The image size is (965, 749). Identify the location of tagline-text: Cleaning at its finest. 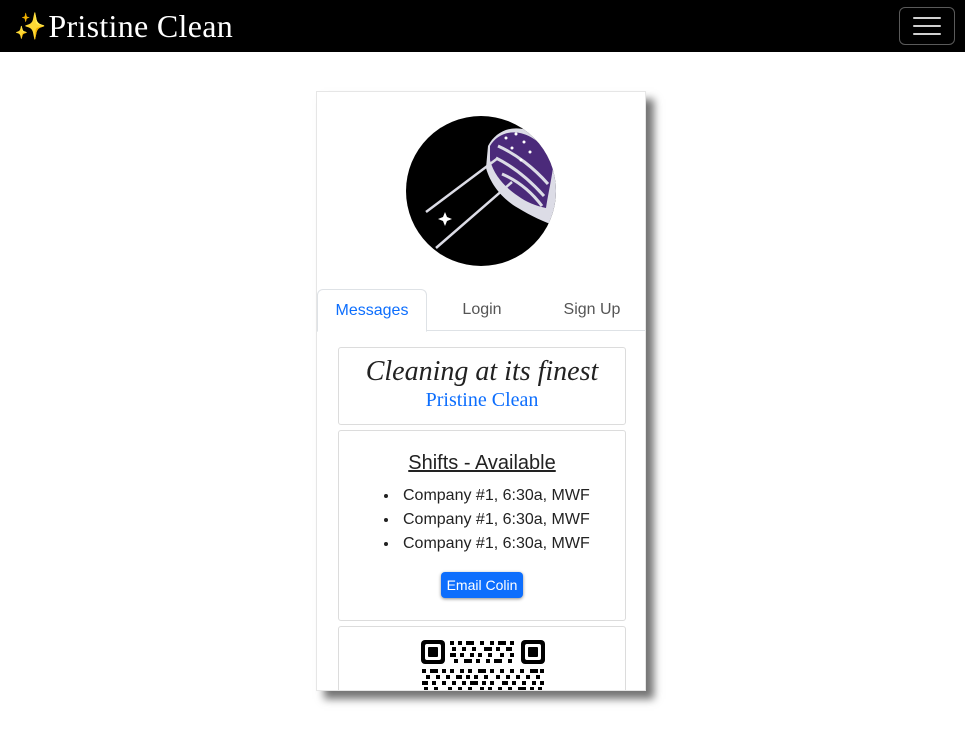
(482, 371).